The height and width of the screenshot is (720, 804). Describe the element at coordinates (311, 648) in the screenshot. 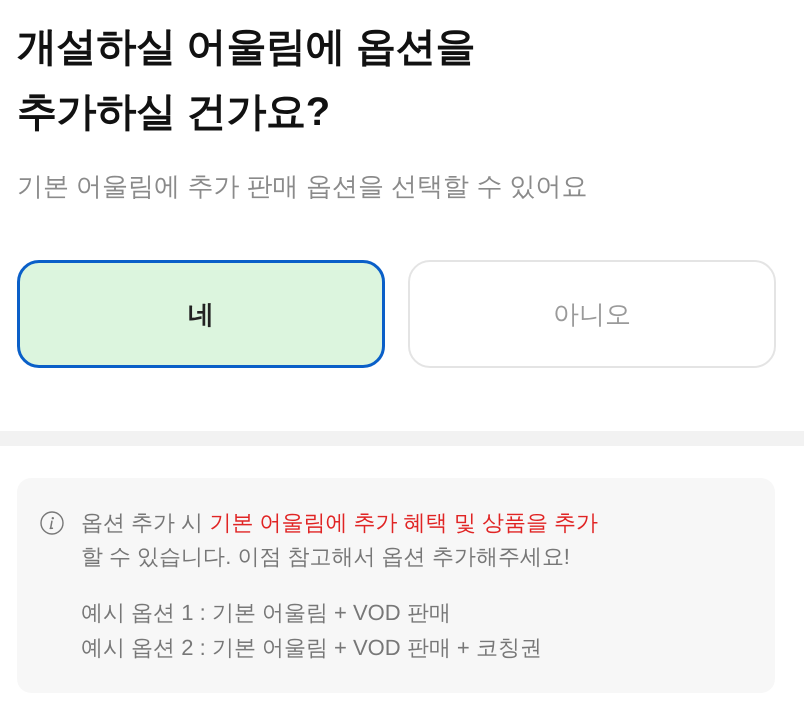

I see `example-text: 예시 옵션 2 : 기본 어울림 + VOD 판매 + 코칭권` at that location.